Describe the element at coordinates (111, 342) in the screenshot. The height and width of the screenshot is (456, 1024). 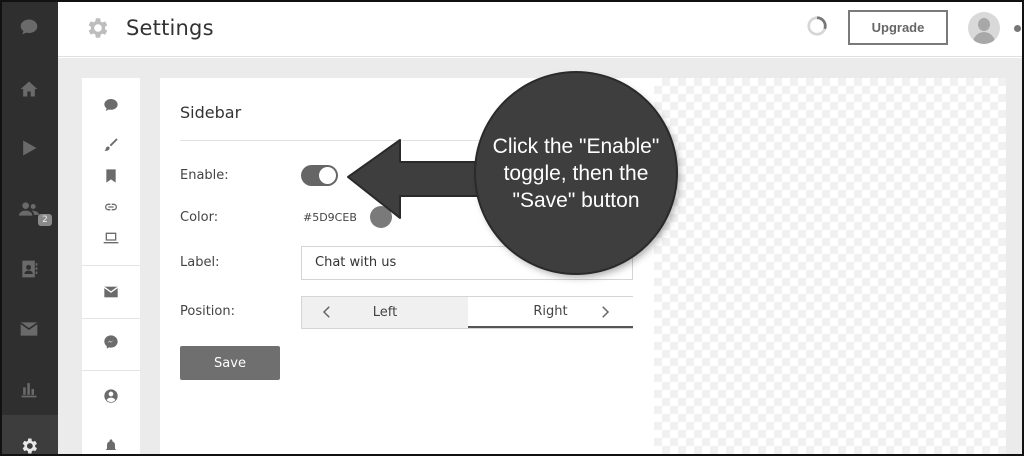
I see `messenger-icon` at that location.